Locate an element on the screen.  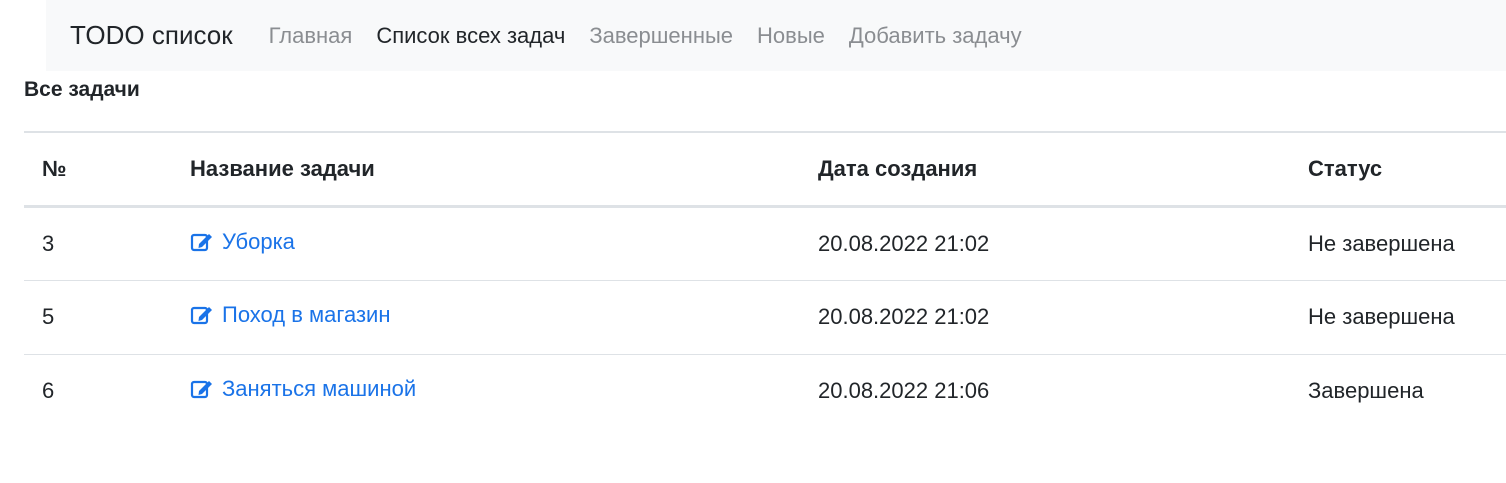
column-header-name: Название задачи is located at coordinates (486, 169).